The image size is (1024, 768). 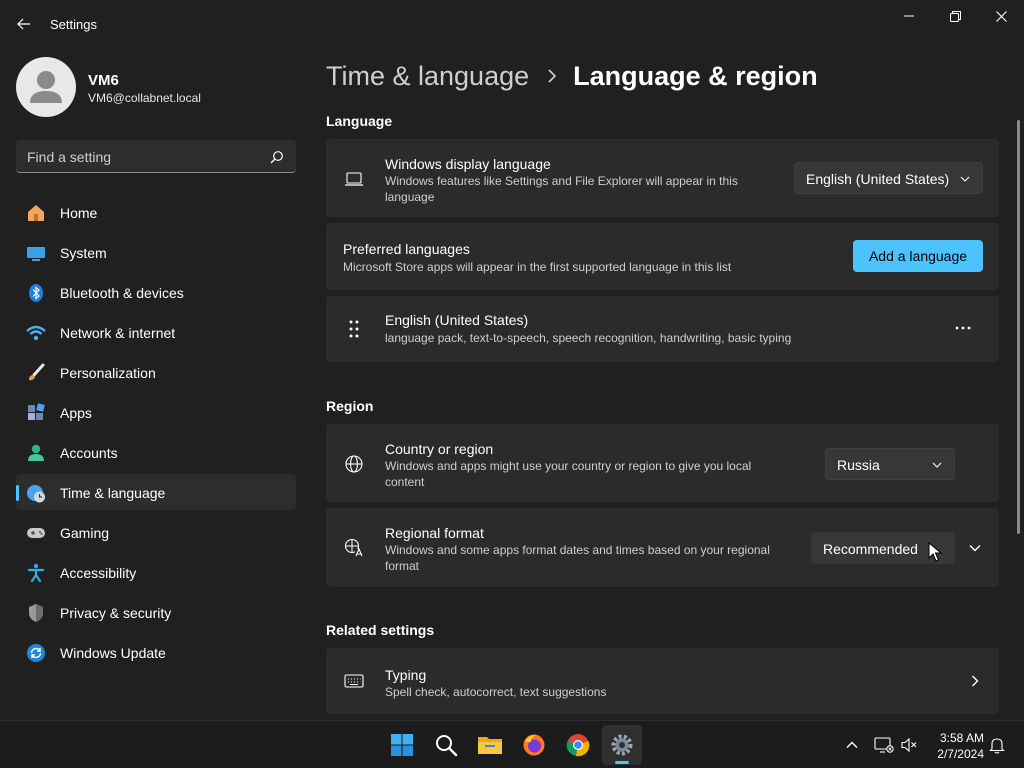 I want to click on settings-taskbar-button, so click(x=622, y=745).